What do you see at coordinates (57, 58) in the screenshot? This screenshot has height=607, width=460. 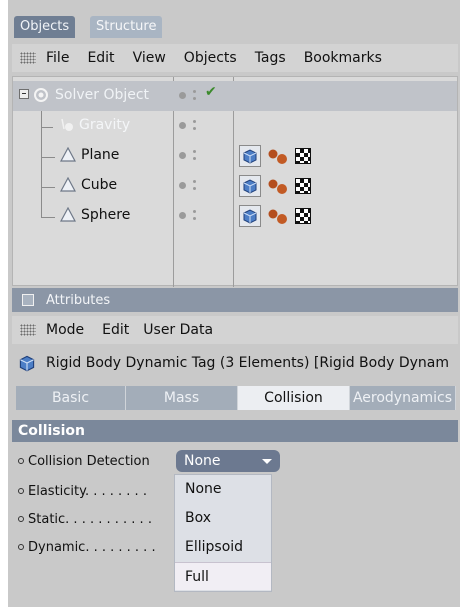 I see `menu-file: File` at bounding box center [57, 58].